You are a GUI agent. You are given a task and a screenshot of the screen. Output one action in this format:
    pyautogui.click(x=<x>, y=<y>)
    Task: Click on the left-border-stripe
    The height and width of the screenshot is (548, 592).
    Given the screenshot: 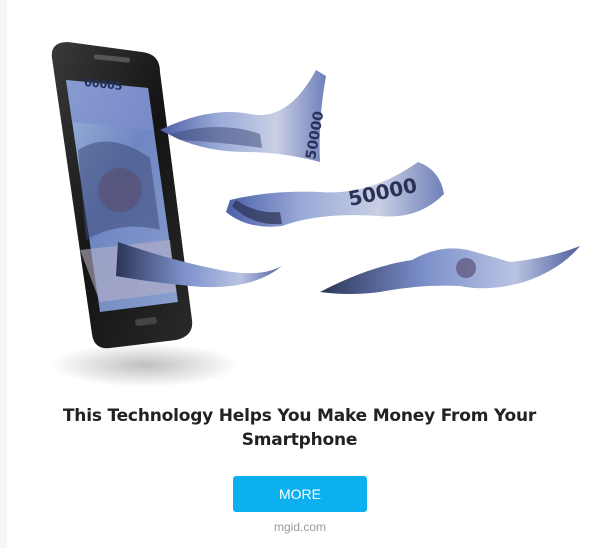 What is the action you would take?
    pyautogui.click(x=3, y=274)
    